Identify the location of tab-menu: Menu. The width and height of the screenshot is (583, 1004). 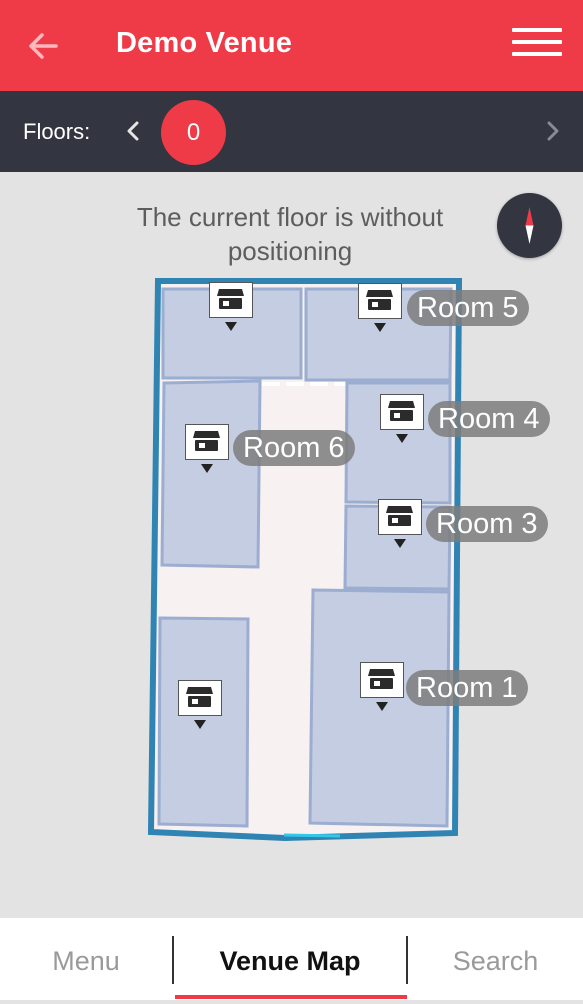
(86, 959).